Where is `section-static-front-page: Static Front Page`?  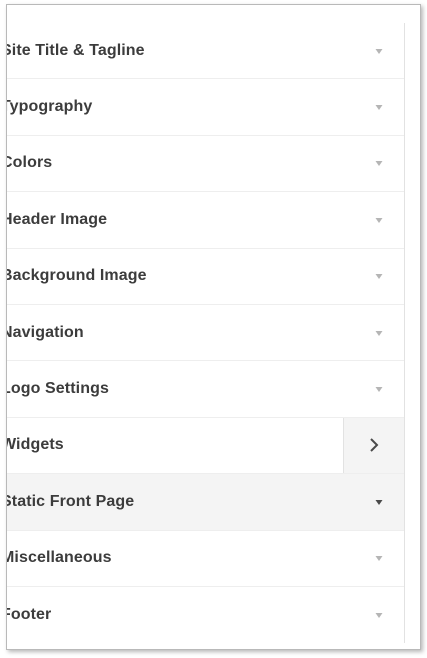 section-static-front-page: Static Front Page is located at coordinates (205, 502).